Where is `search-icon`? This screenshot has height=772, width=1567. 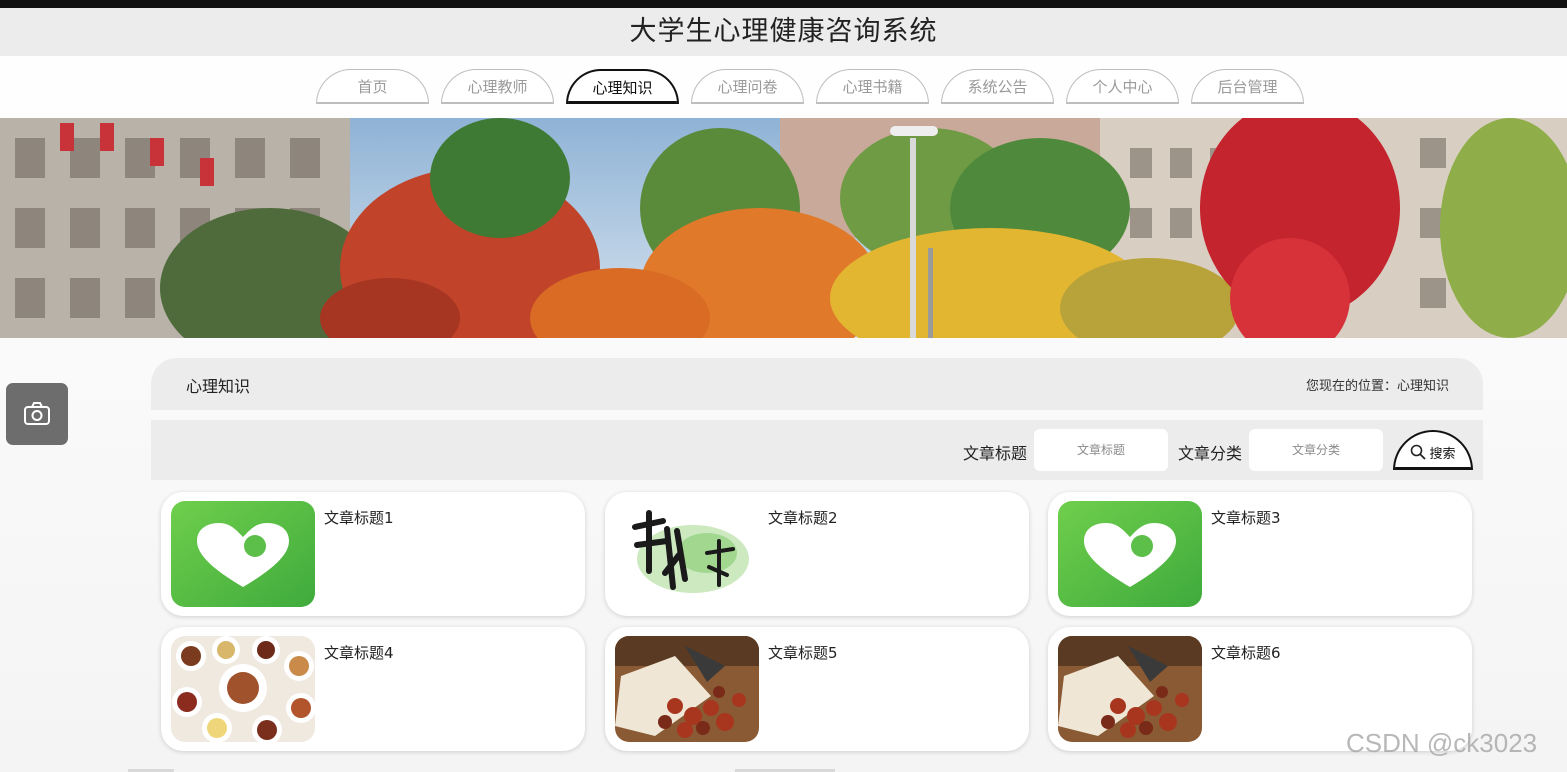
search-icon is located at coordinates (1419, 452).